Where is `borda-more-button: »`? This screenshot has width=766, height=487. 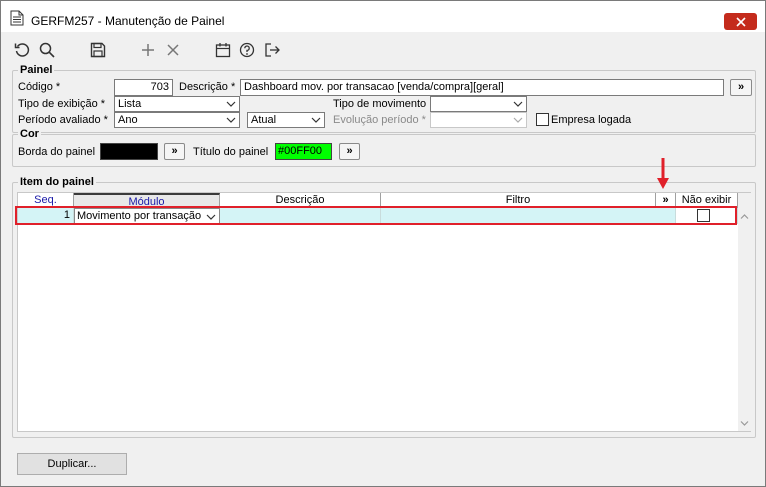
borda-more-button: » is located at coordinates (174, 151).